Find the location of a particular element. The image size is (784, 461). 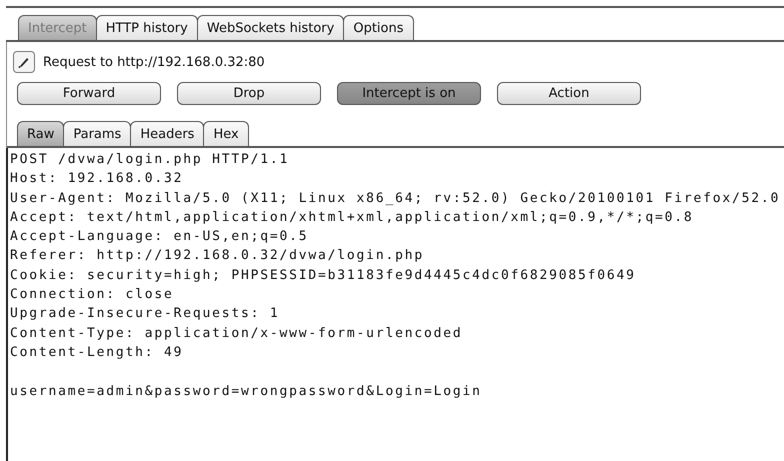

request-line: Content-Length: 49 is located at coordinates (97, 353).